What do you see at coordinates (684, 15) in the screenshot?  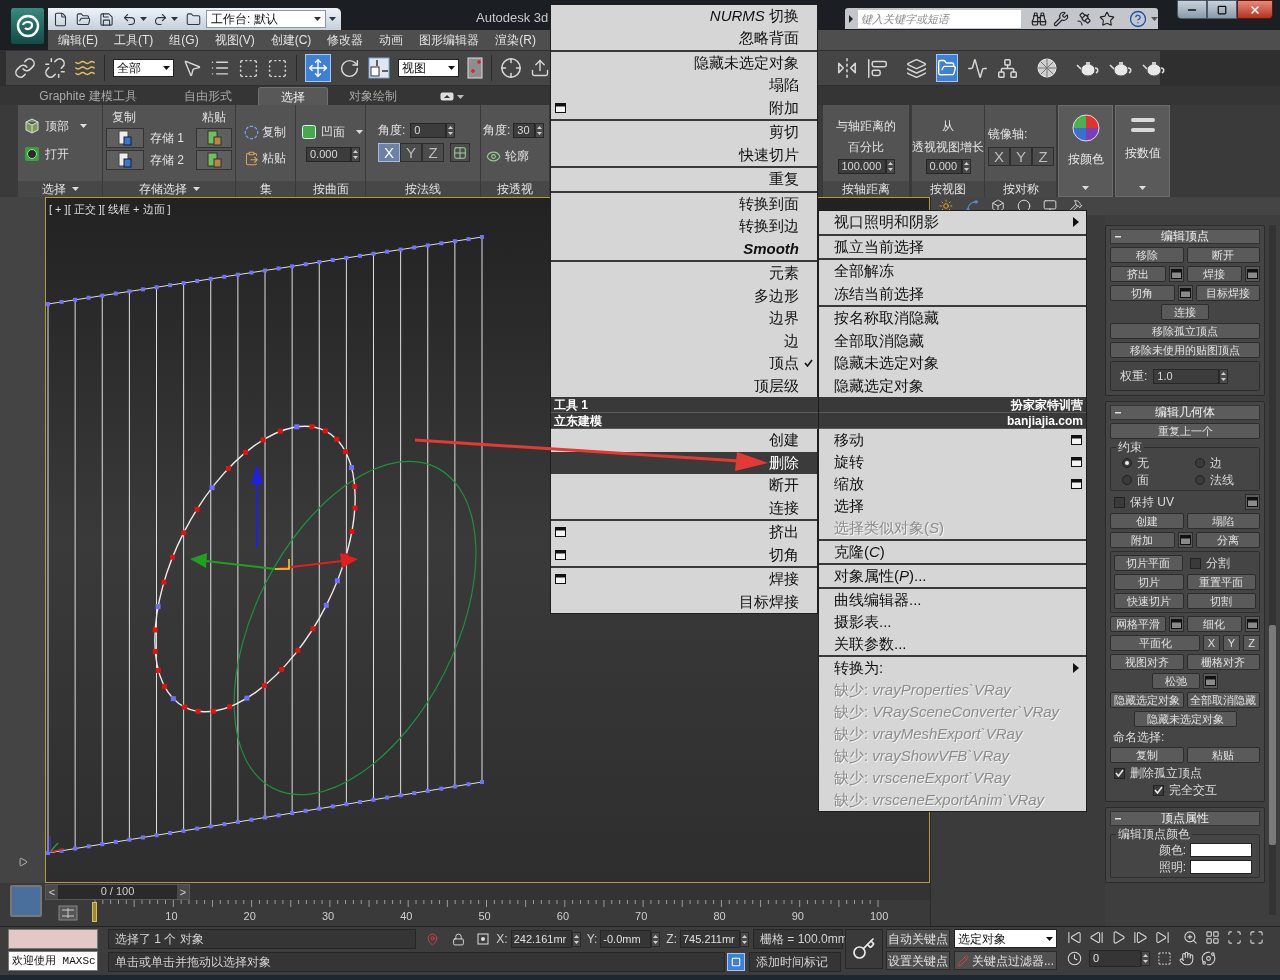 I see `menu-item: NURMS 切换` at bounding box center [684, 15].